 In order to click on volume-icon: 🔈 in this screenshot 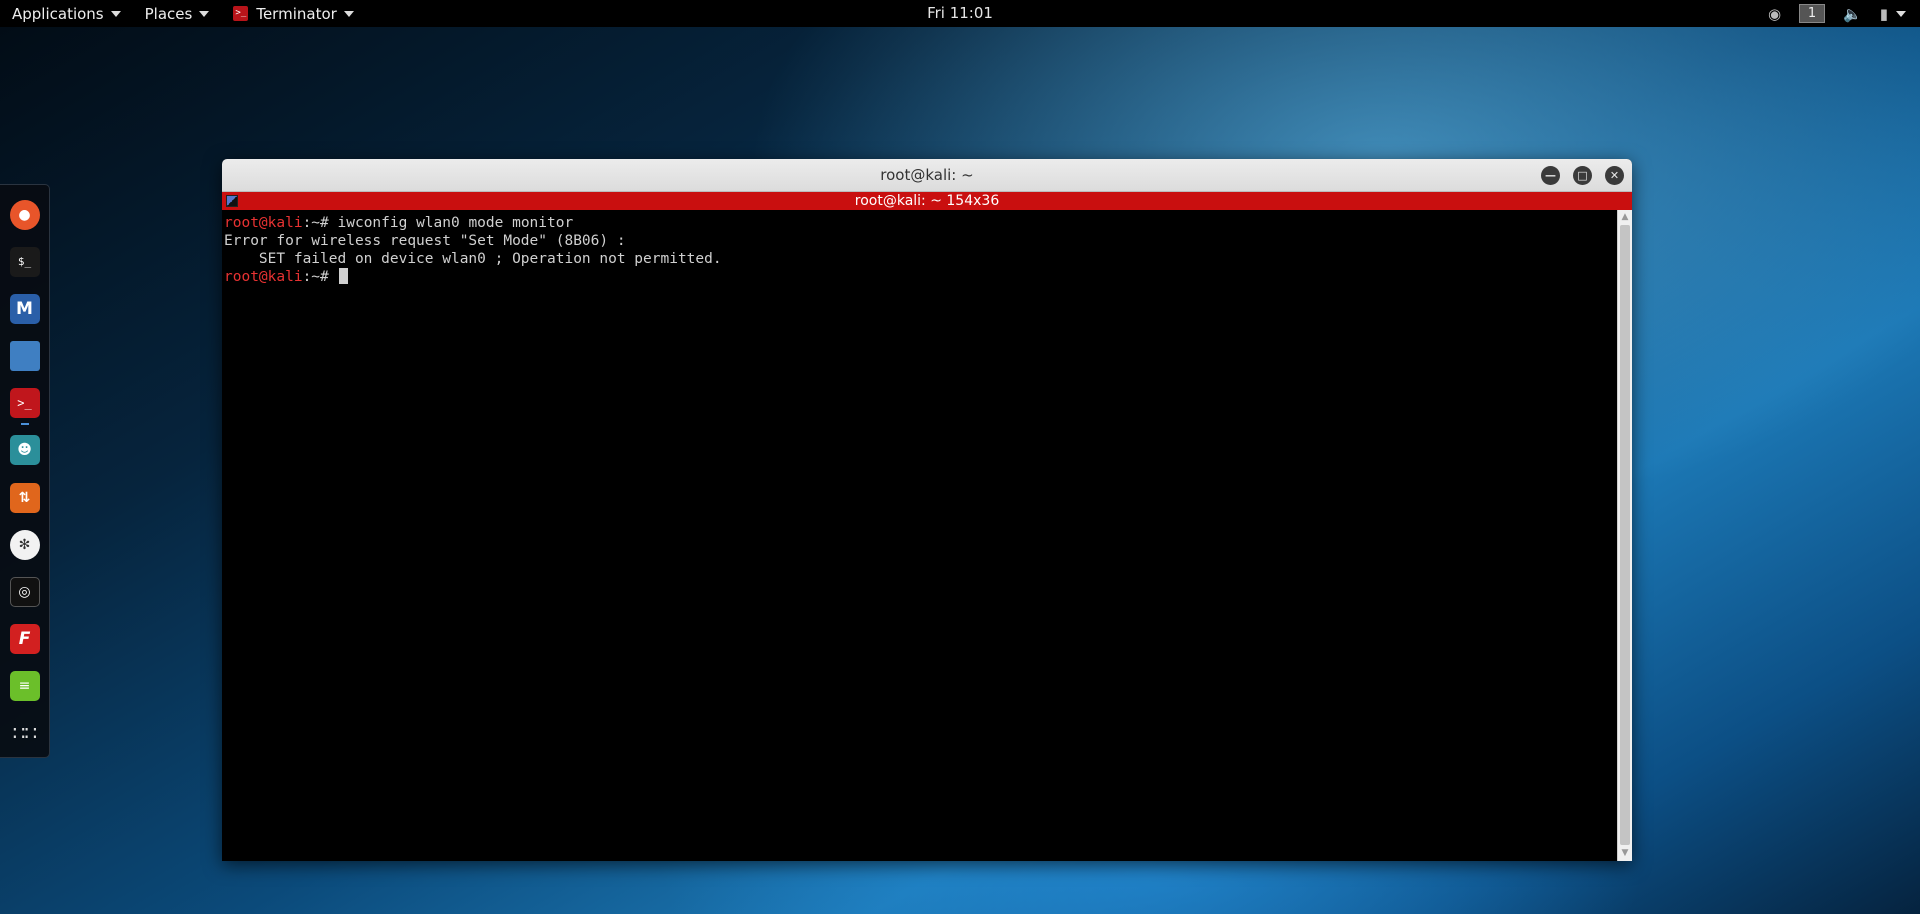, I will do `click(1852, 14)`.